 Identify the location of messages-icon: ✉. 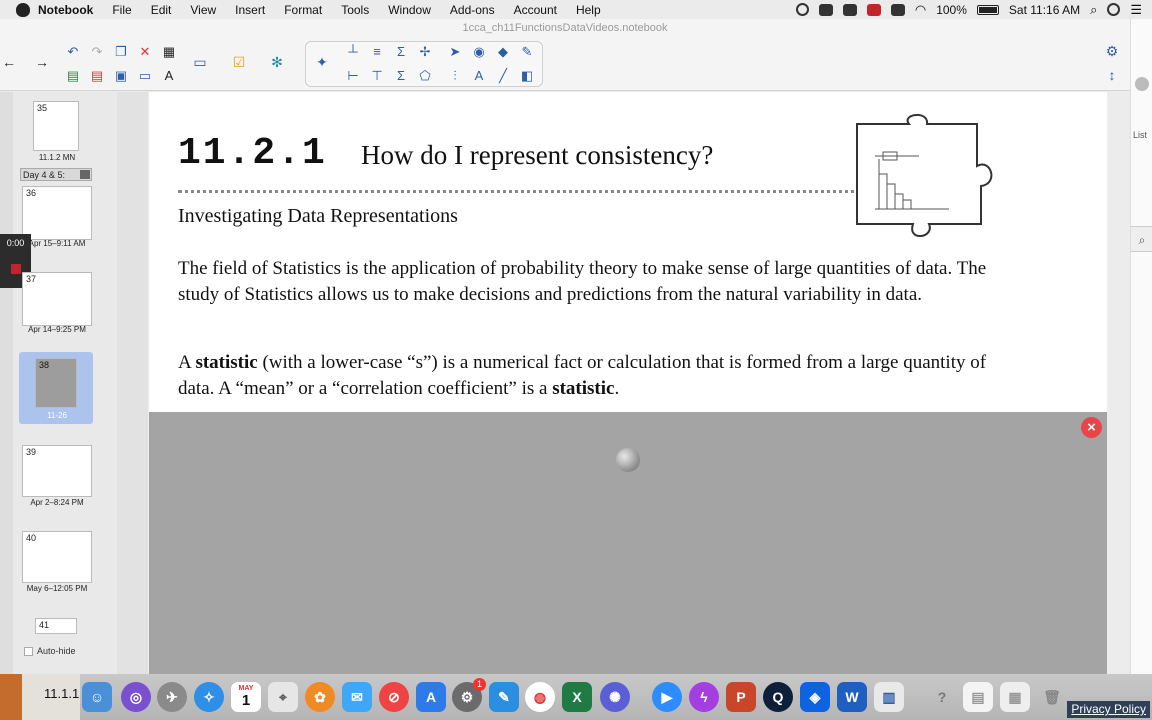
(357, 697).